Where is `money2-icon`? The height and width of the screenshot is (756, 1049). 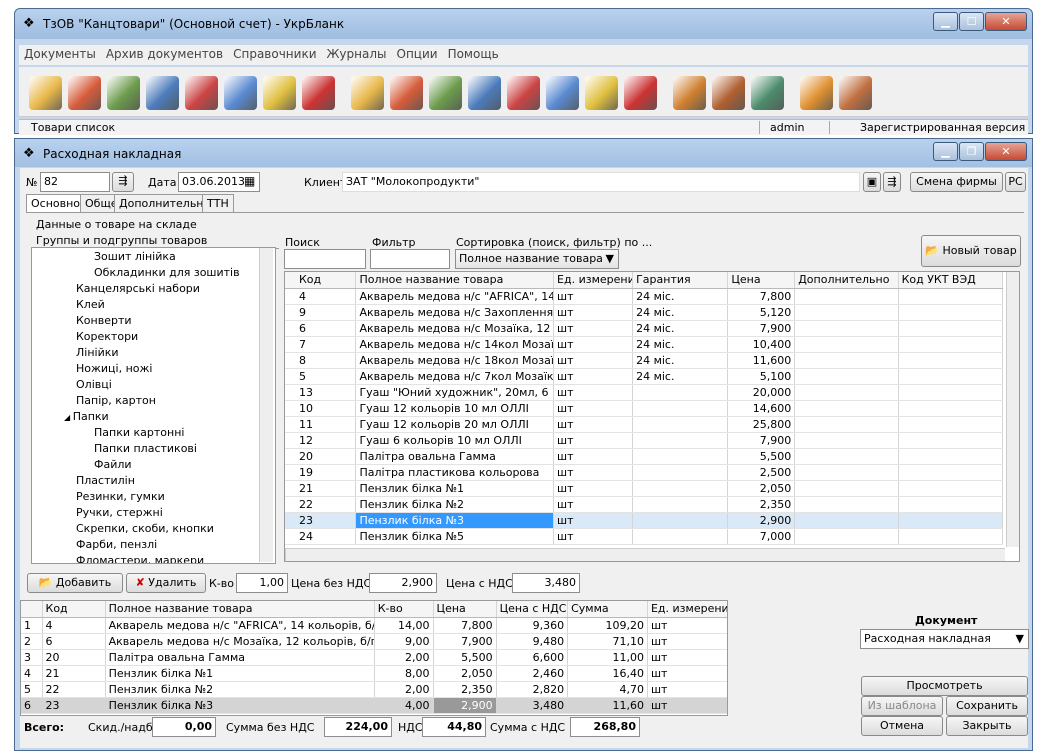 money2-icon is located at coordinates (484, 93).